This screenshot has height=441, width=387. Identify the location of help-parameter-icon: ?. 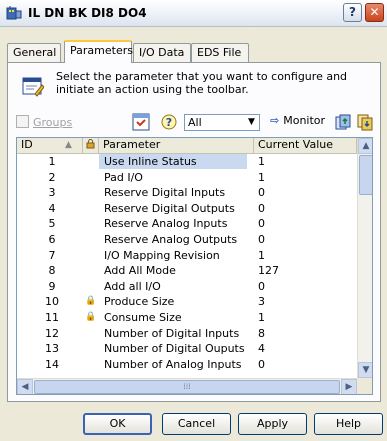
(169, 122).